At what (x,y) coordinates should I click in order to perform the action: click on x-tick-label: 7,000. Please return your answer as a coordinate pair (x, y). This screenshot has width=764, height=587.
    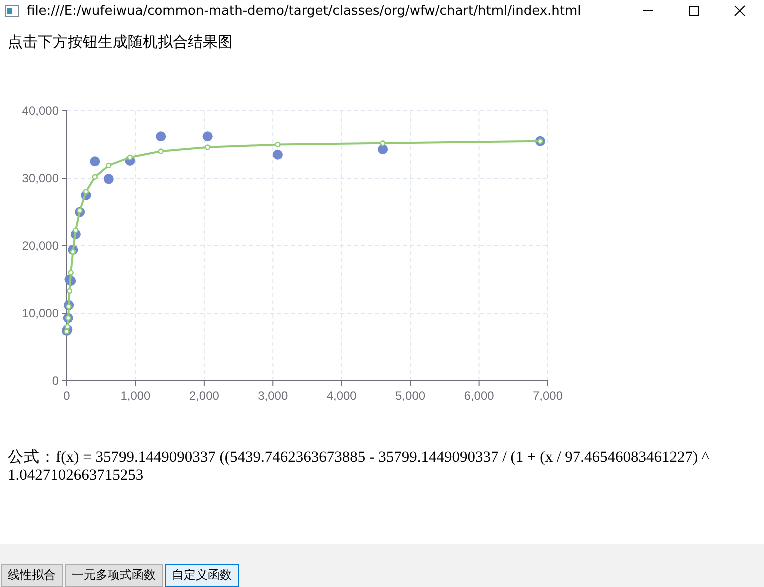
    Looking at the image, I should click on (548, 396).